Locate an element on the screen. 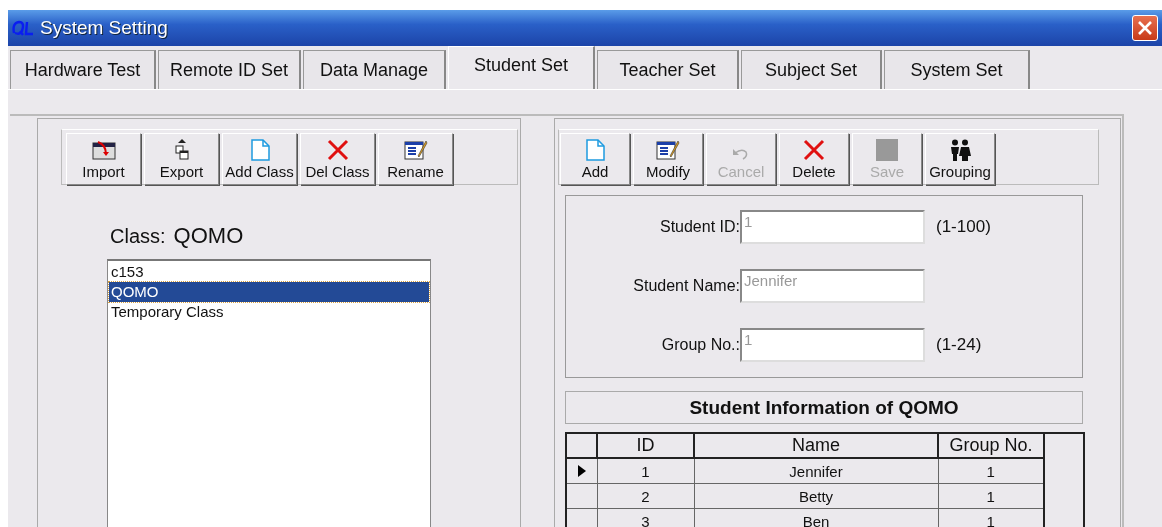 The width and height of the screenshot is (1162, 527). column-header: Group No. is located at coordinates (991, 445).